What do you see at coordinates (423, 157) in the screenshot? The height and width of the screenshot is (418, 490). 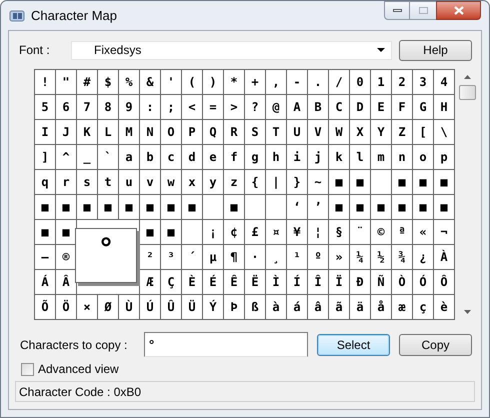 I see `character-cell: o` at bounding box center [423, 157].